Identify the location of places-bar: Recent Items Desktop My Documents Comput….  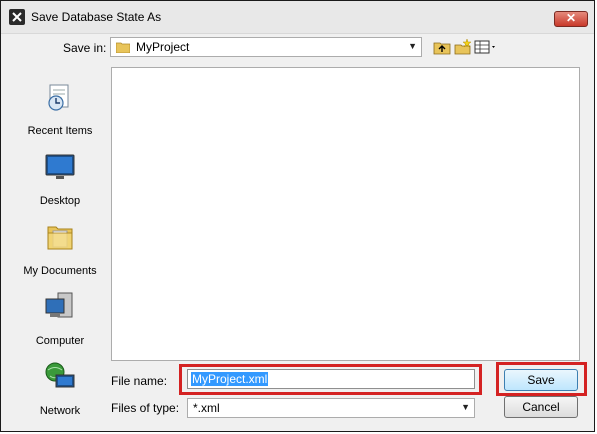
(60, 241).